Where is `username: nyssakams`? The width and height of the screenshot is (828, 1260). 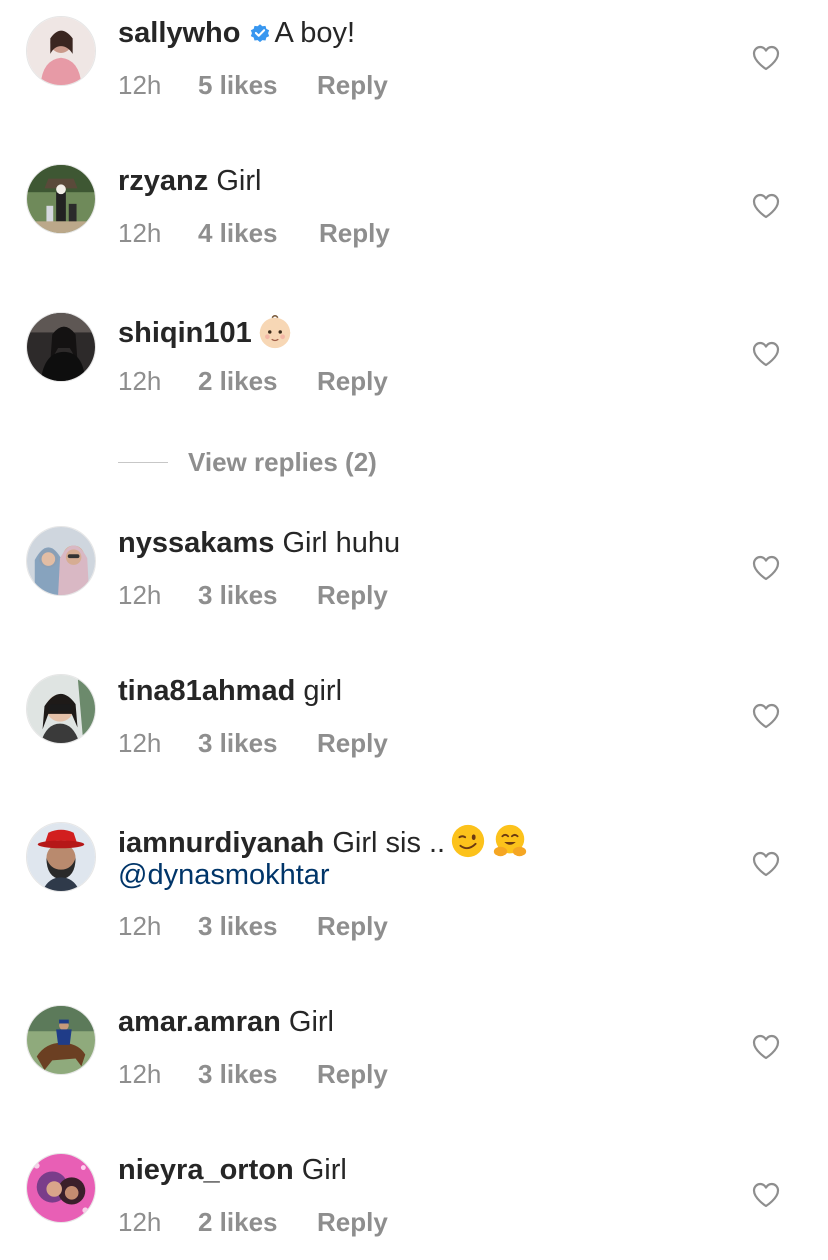
username: nyssakams is located at coordinates (196, 543).